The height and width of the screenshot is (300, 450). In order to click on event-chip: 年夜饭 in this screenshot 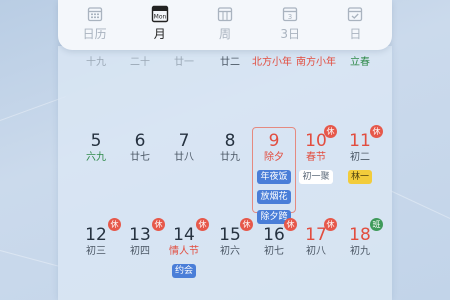, I will do `click(274, 177)`.